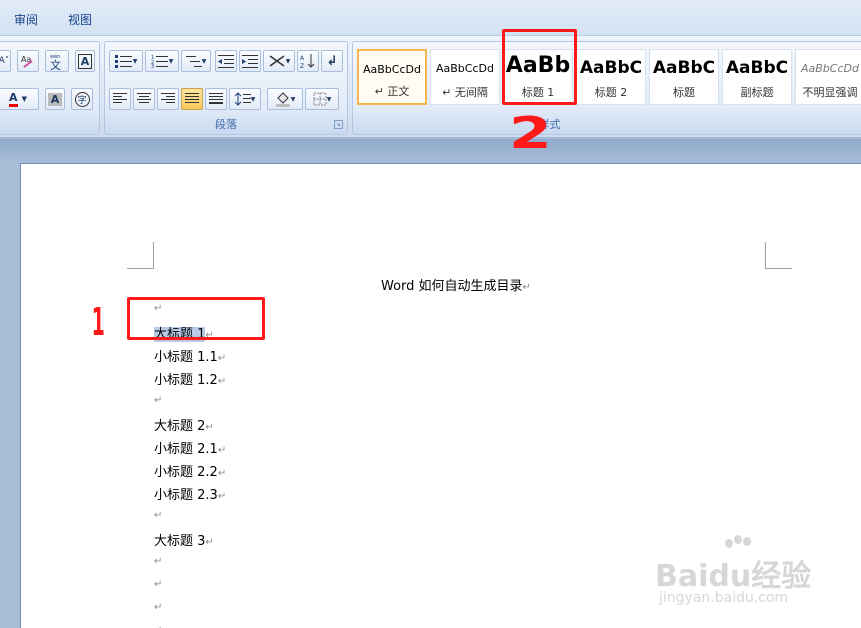 This screenshot has width=861, height=628. I want to click on justify-button, so click(192, 99).